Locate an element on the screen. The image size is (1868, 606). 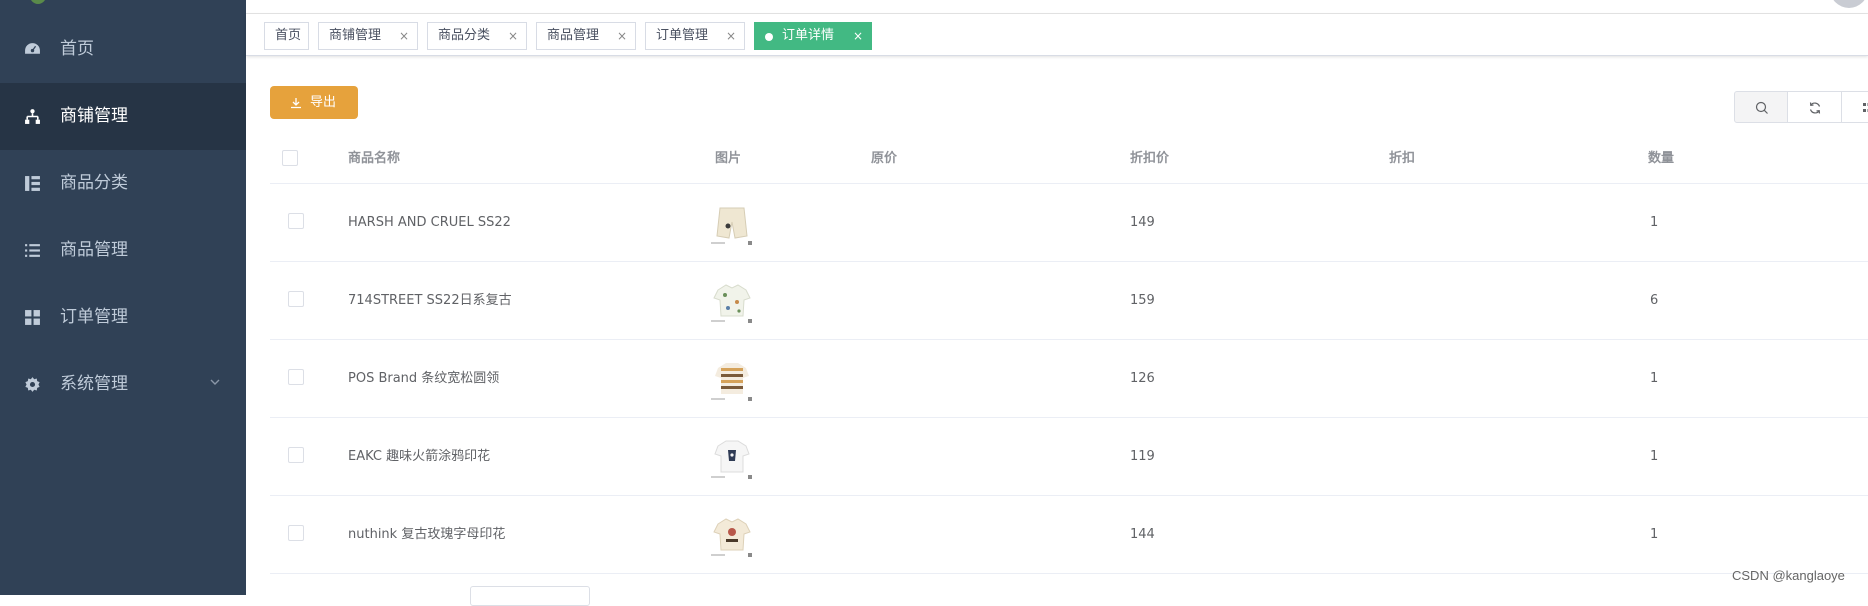
tab-label: 商铺管理 is located at coordinates (355, 35).